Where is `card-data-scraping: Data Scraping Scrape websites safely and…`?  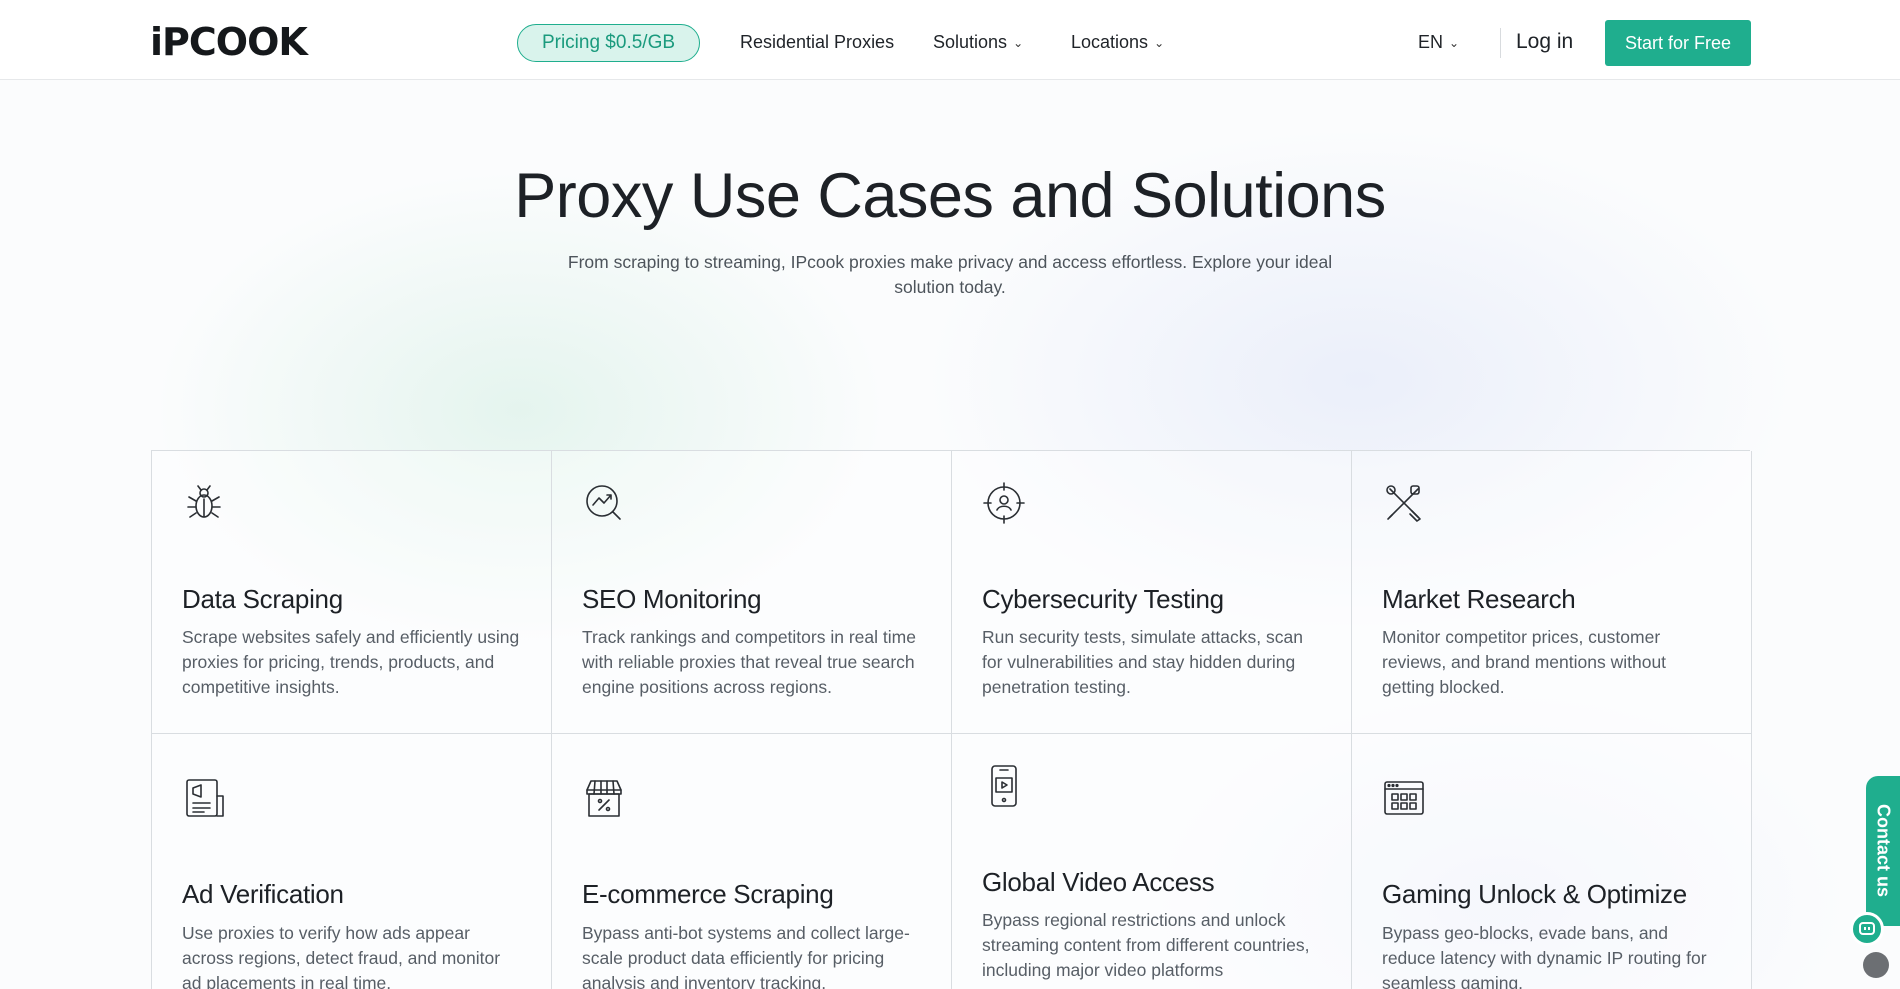
card-data-scraping: Data Scraping Scrape websites safely and… is located at coordinates (352, 592).